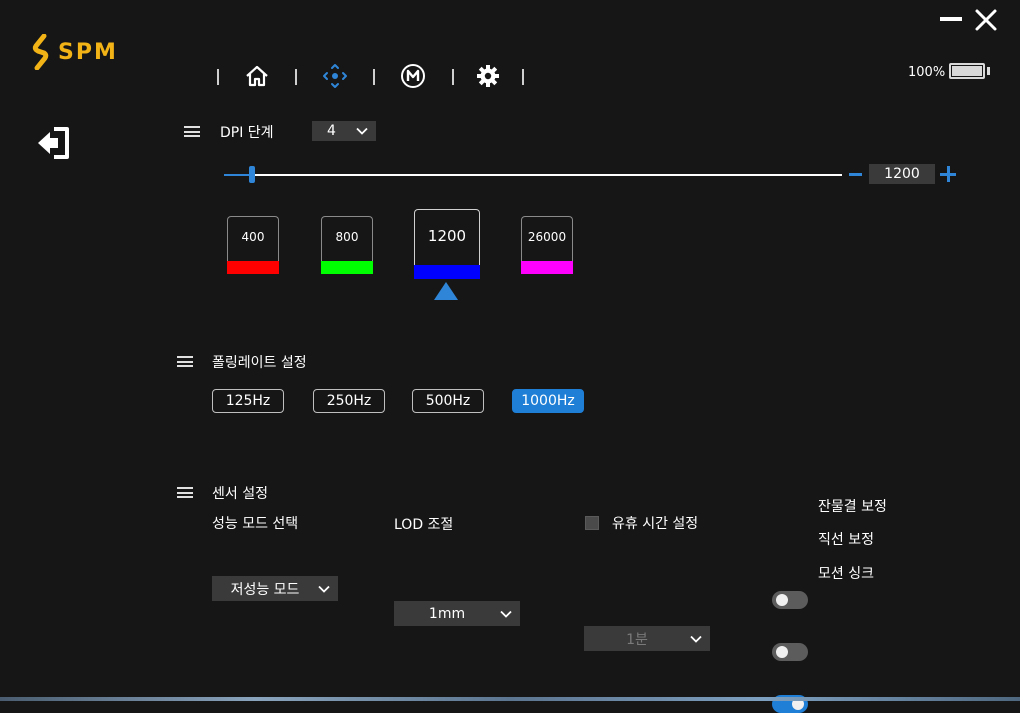 Image resolution: width=1020 pixels, height=713 pixels. Describe the element at coordinates (344, 131) in the screenshot. I see `dpi-stage-count-select: 4` at that location.